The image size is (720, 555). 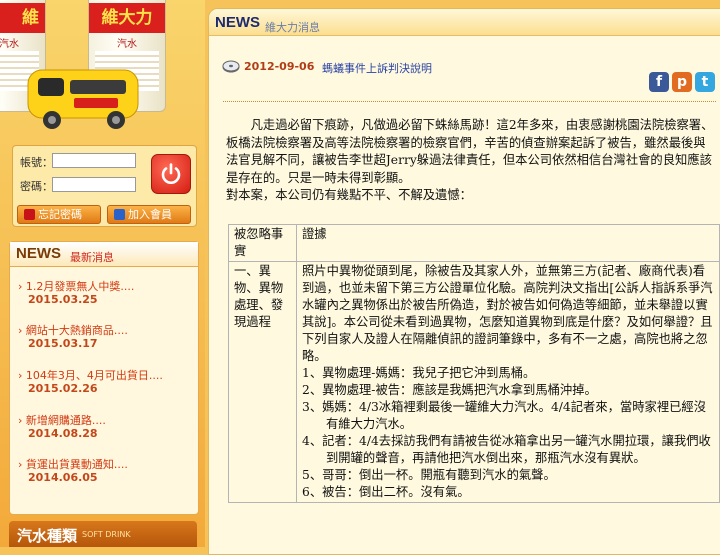 I want to click on article-title: 螞蟻事件上訴判決說明, so click(x=377, y=68).